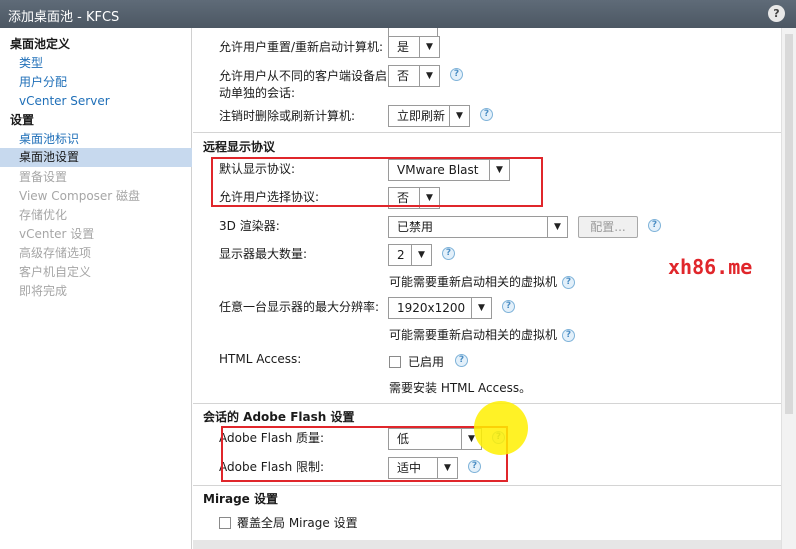 The height and width of the screenshot is (549, 796). I want to click on horizontal-scrollbar, so click(487, 544).